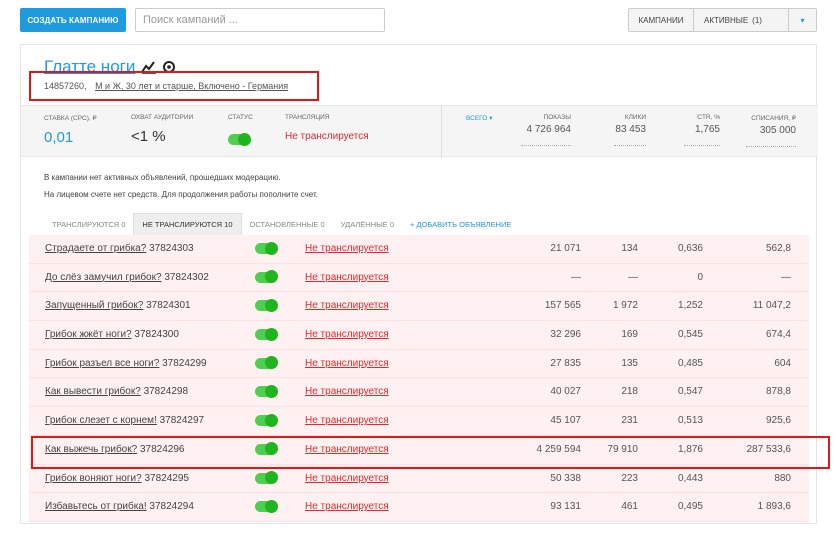 The width and height of the screenshot is (837, 534). Describe the element at coordinates (307, 117) in the screenshot. I see `broadcast-label: ТРАНСЛЯЦИЯ` at that location.